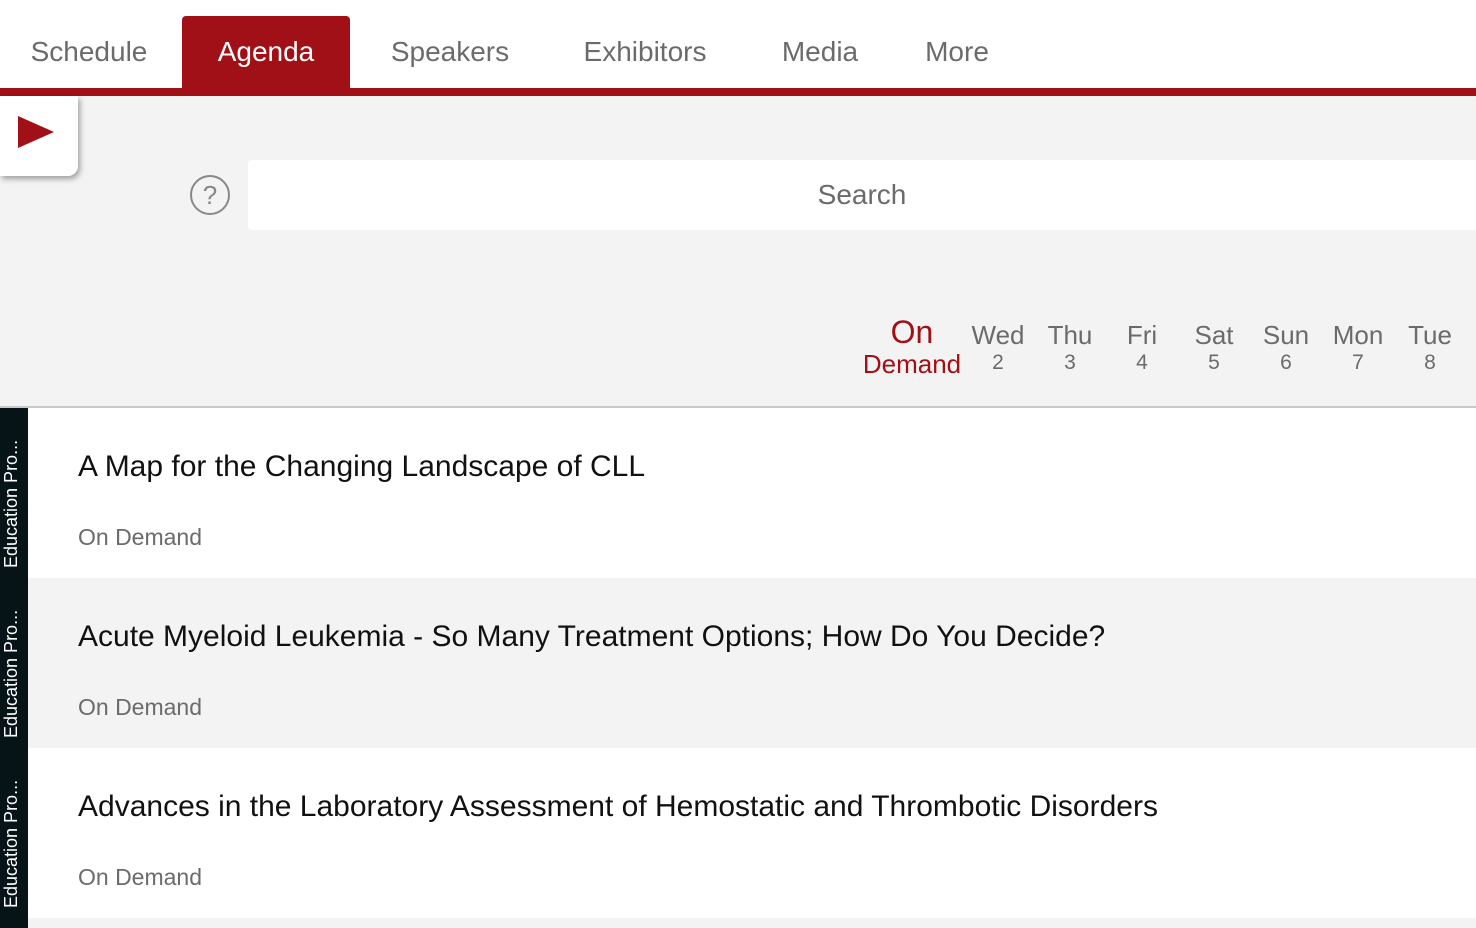  What do you see at coordinates (912, 332) in the screenshot?
I see `day-name: On` at bounding box center [912, 332].